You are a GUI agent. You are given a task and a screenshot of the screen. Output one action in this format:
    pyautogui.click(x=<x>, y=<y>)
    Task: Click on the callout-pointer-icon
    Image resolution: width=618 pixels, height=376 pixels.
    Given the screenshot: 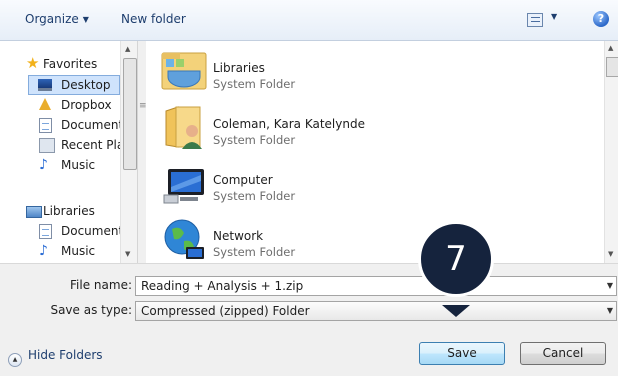 What is the action you would take?
    pyautogui.click(x=456, y=311)
    